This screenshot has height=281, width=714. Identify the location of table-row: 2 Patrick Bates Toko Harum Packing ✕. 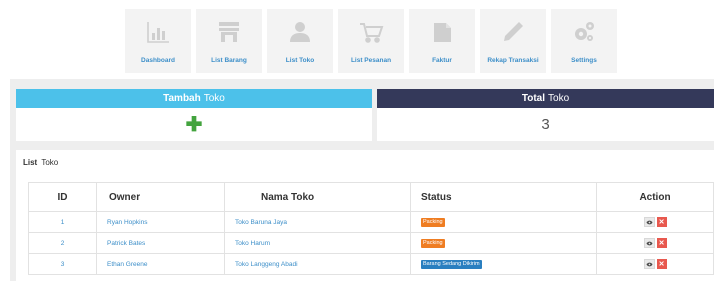
(371, 243).